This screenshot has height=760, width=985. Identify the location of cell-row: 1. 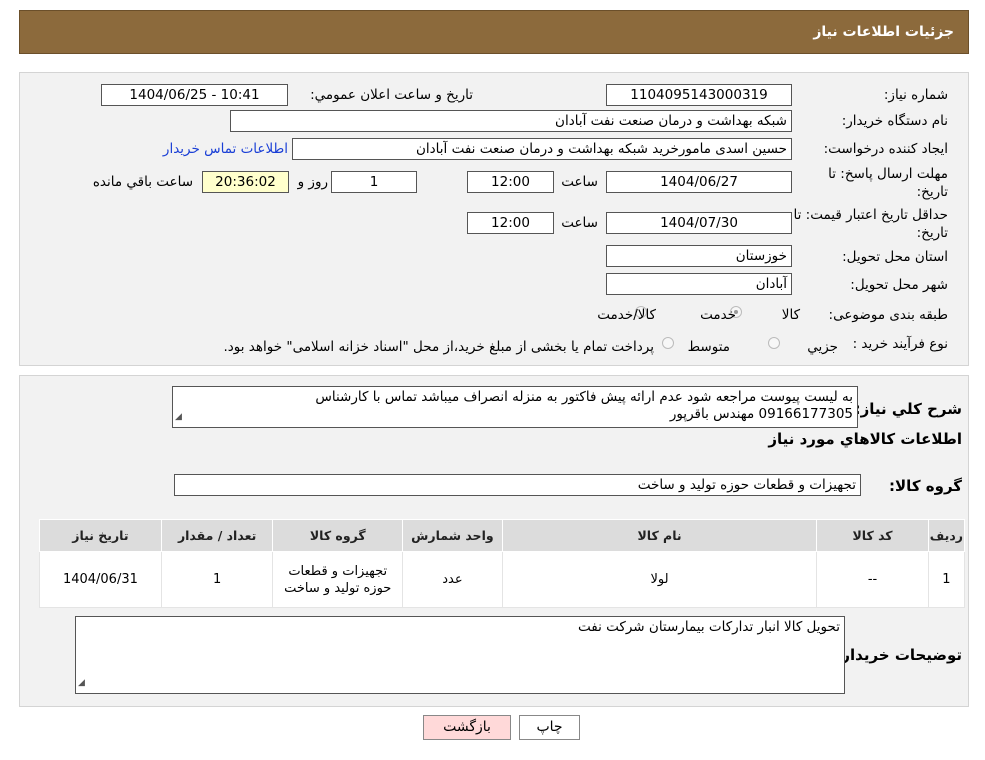
(946, 579).